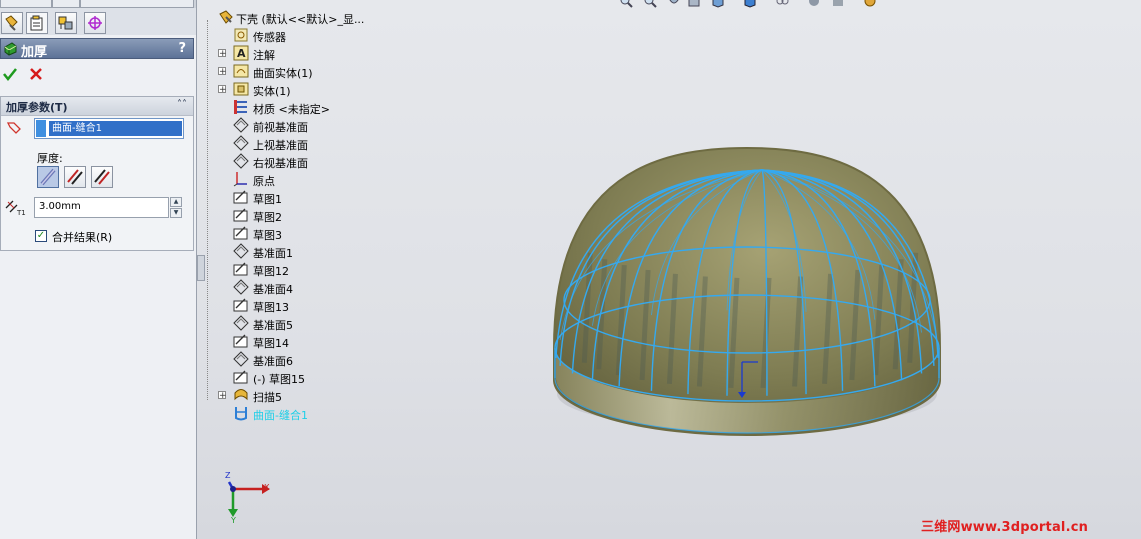  I want to click on material-icon, so click(240, 107).